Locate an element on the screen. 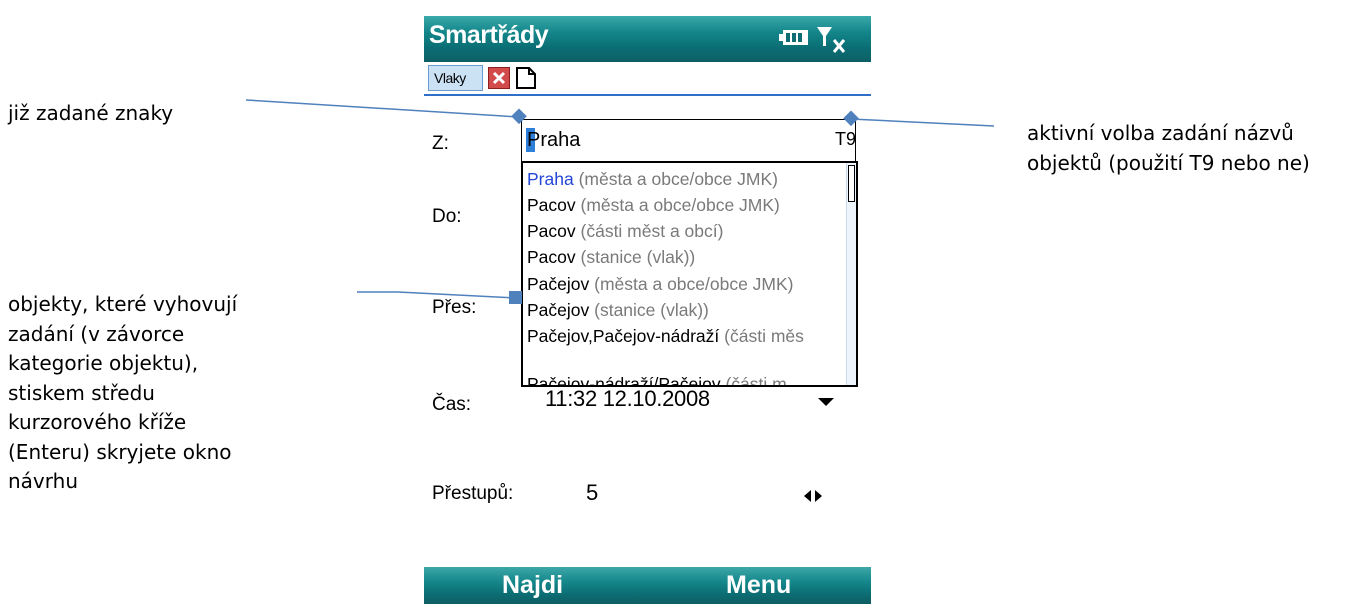 The height and width of the screenshot is (604, 1368). callout-marker-active-input-mode is located at coordinates (851, 118).